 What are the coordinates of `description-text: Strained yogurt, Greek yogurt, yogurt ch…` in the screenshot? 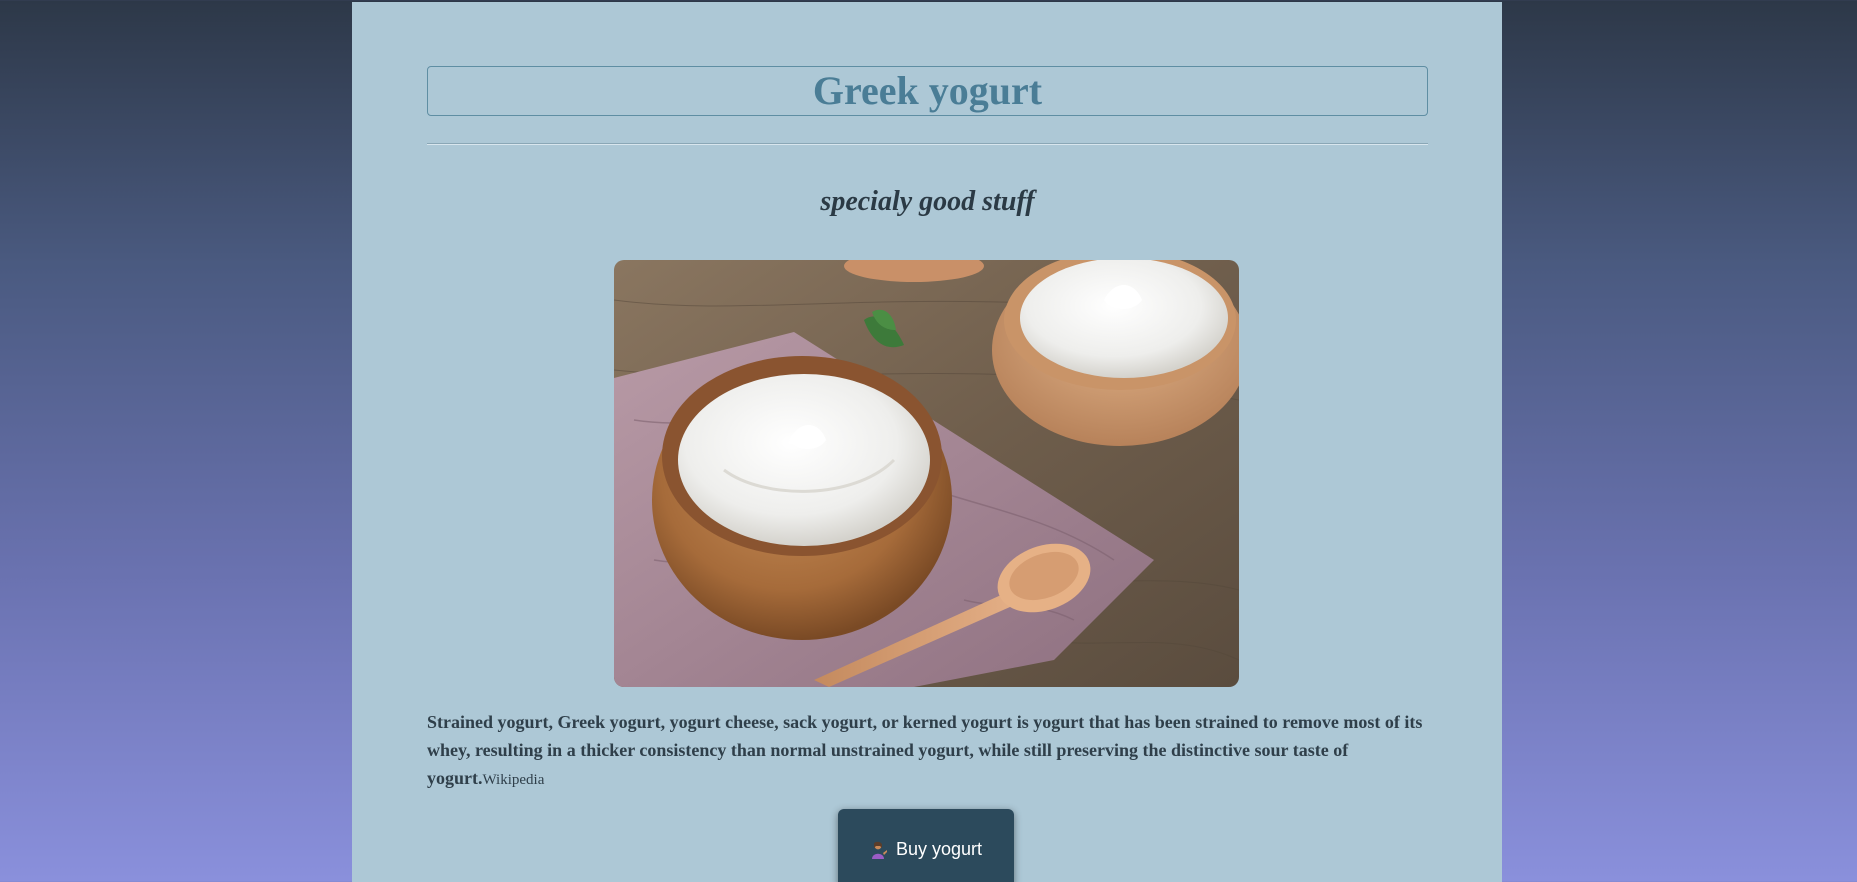 It's located at (925, 750).